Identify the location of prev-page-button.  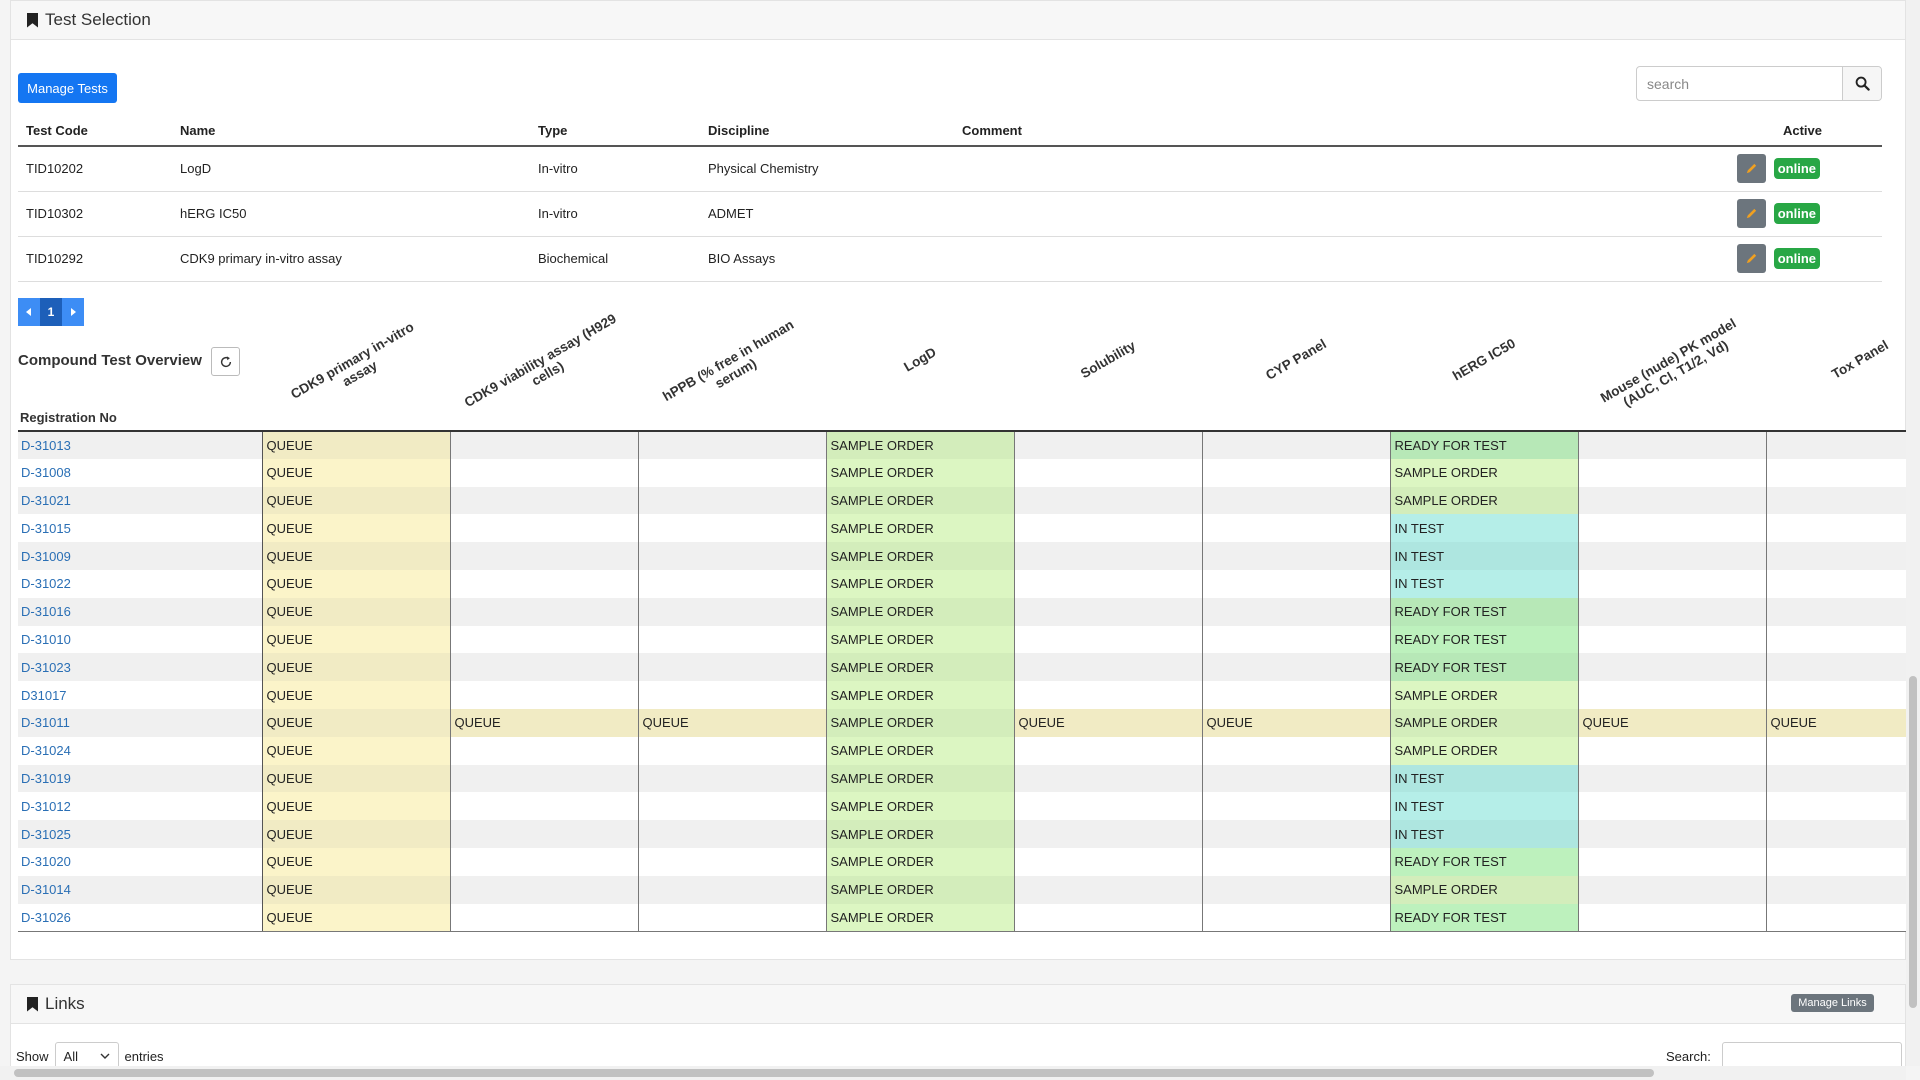
(29, 312).